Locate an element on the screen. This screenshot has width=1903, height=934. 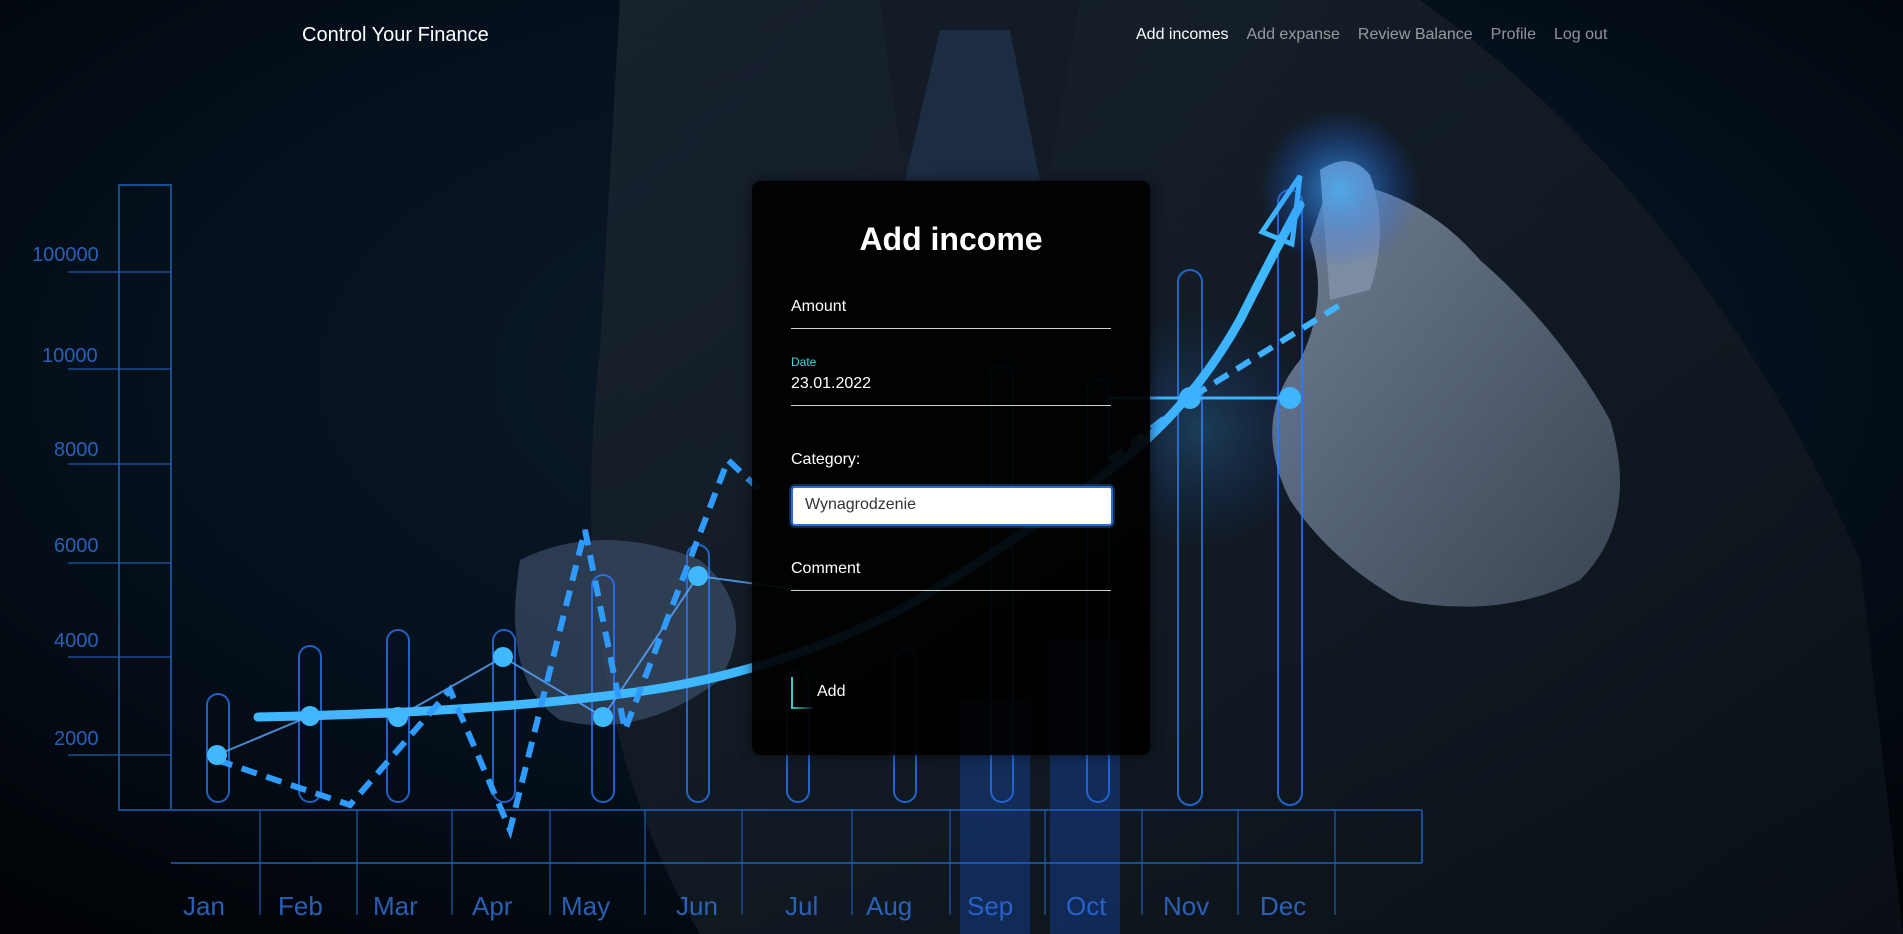
nav-add-incomes: Add incomes is located at coordinates (1182, 35).